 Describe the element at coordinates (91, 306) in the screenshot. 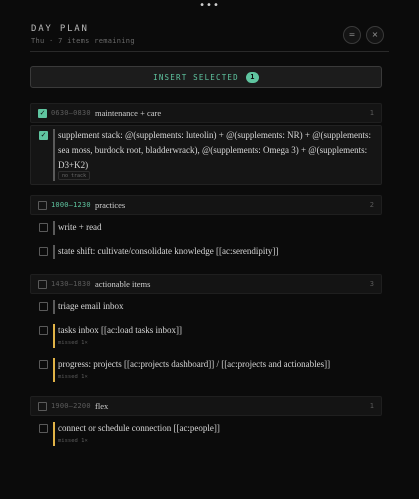

I see `task-text: triage email inbox` at that location.